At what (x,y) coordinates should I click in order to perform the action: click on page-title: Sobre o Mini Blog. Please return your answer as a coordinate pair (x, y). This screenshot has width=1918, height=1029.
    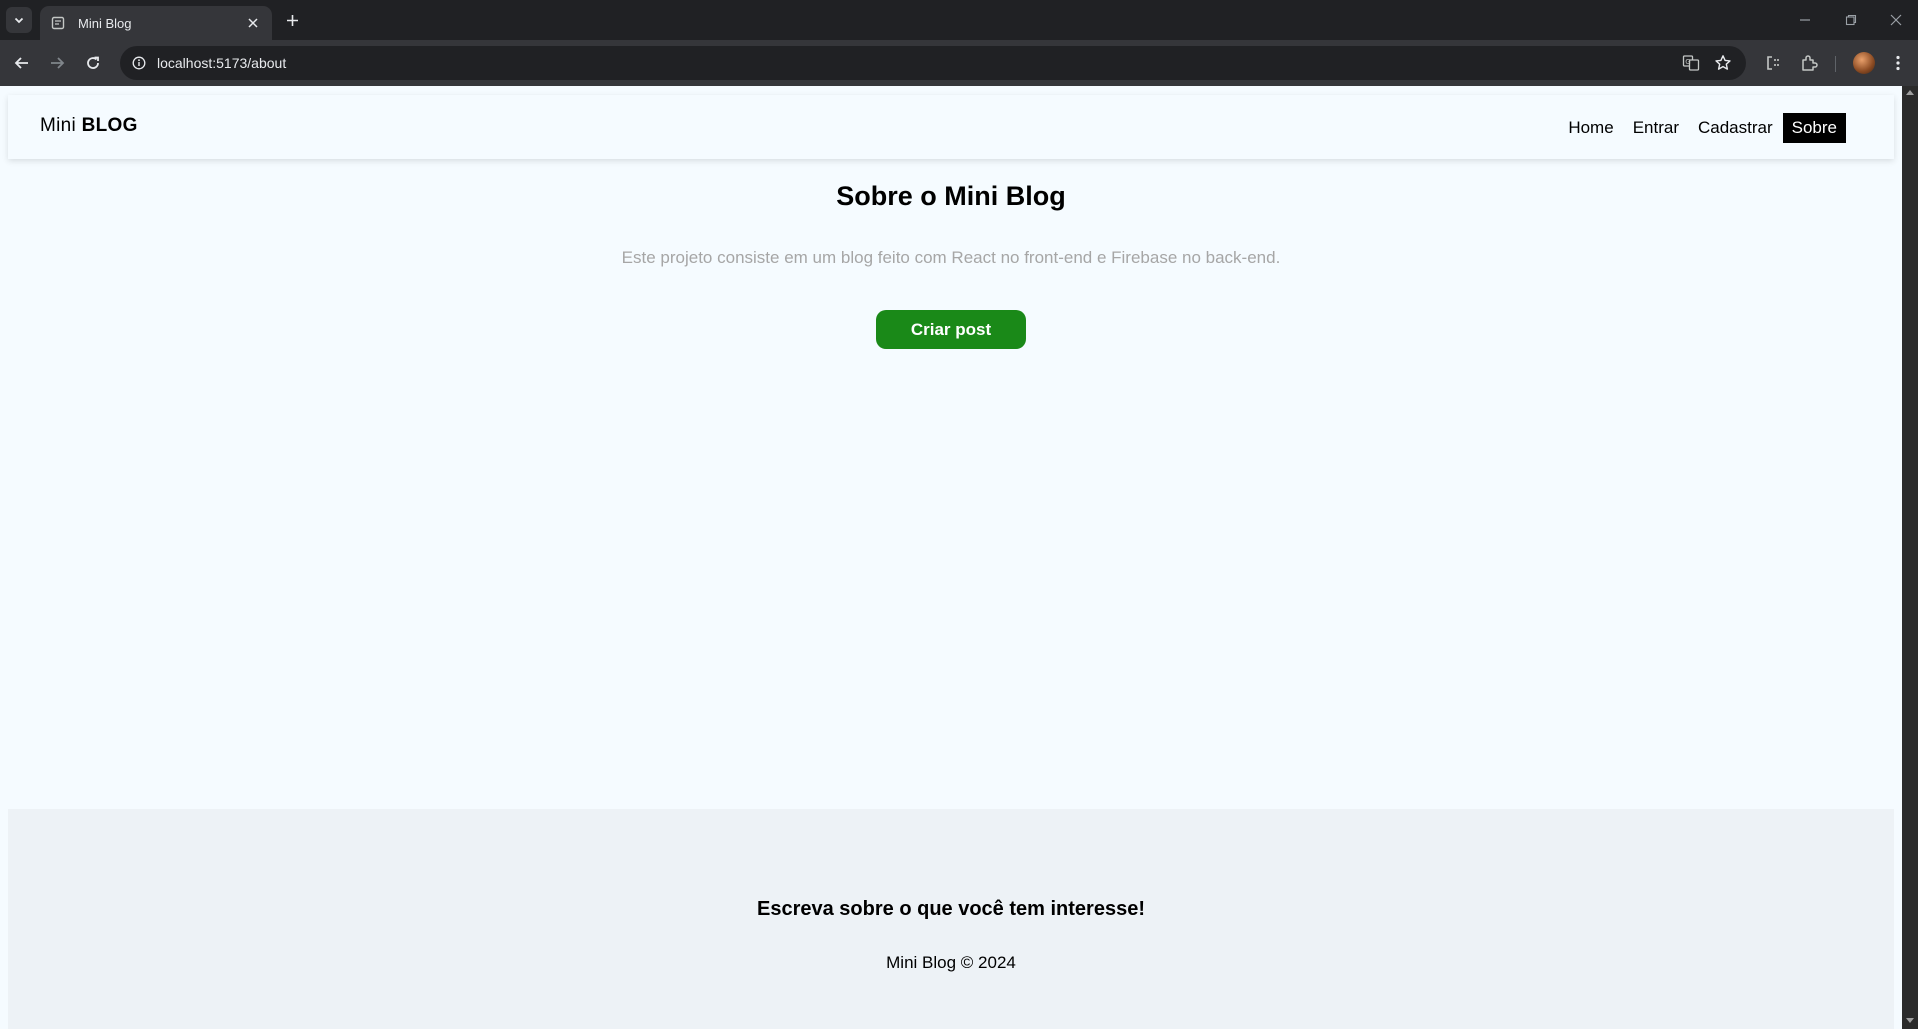
    Looking at the image, I should click on (951, 196).